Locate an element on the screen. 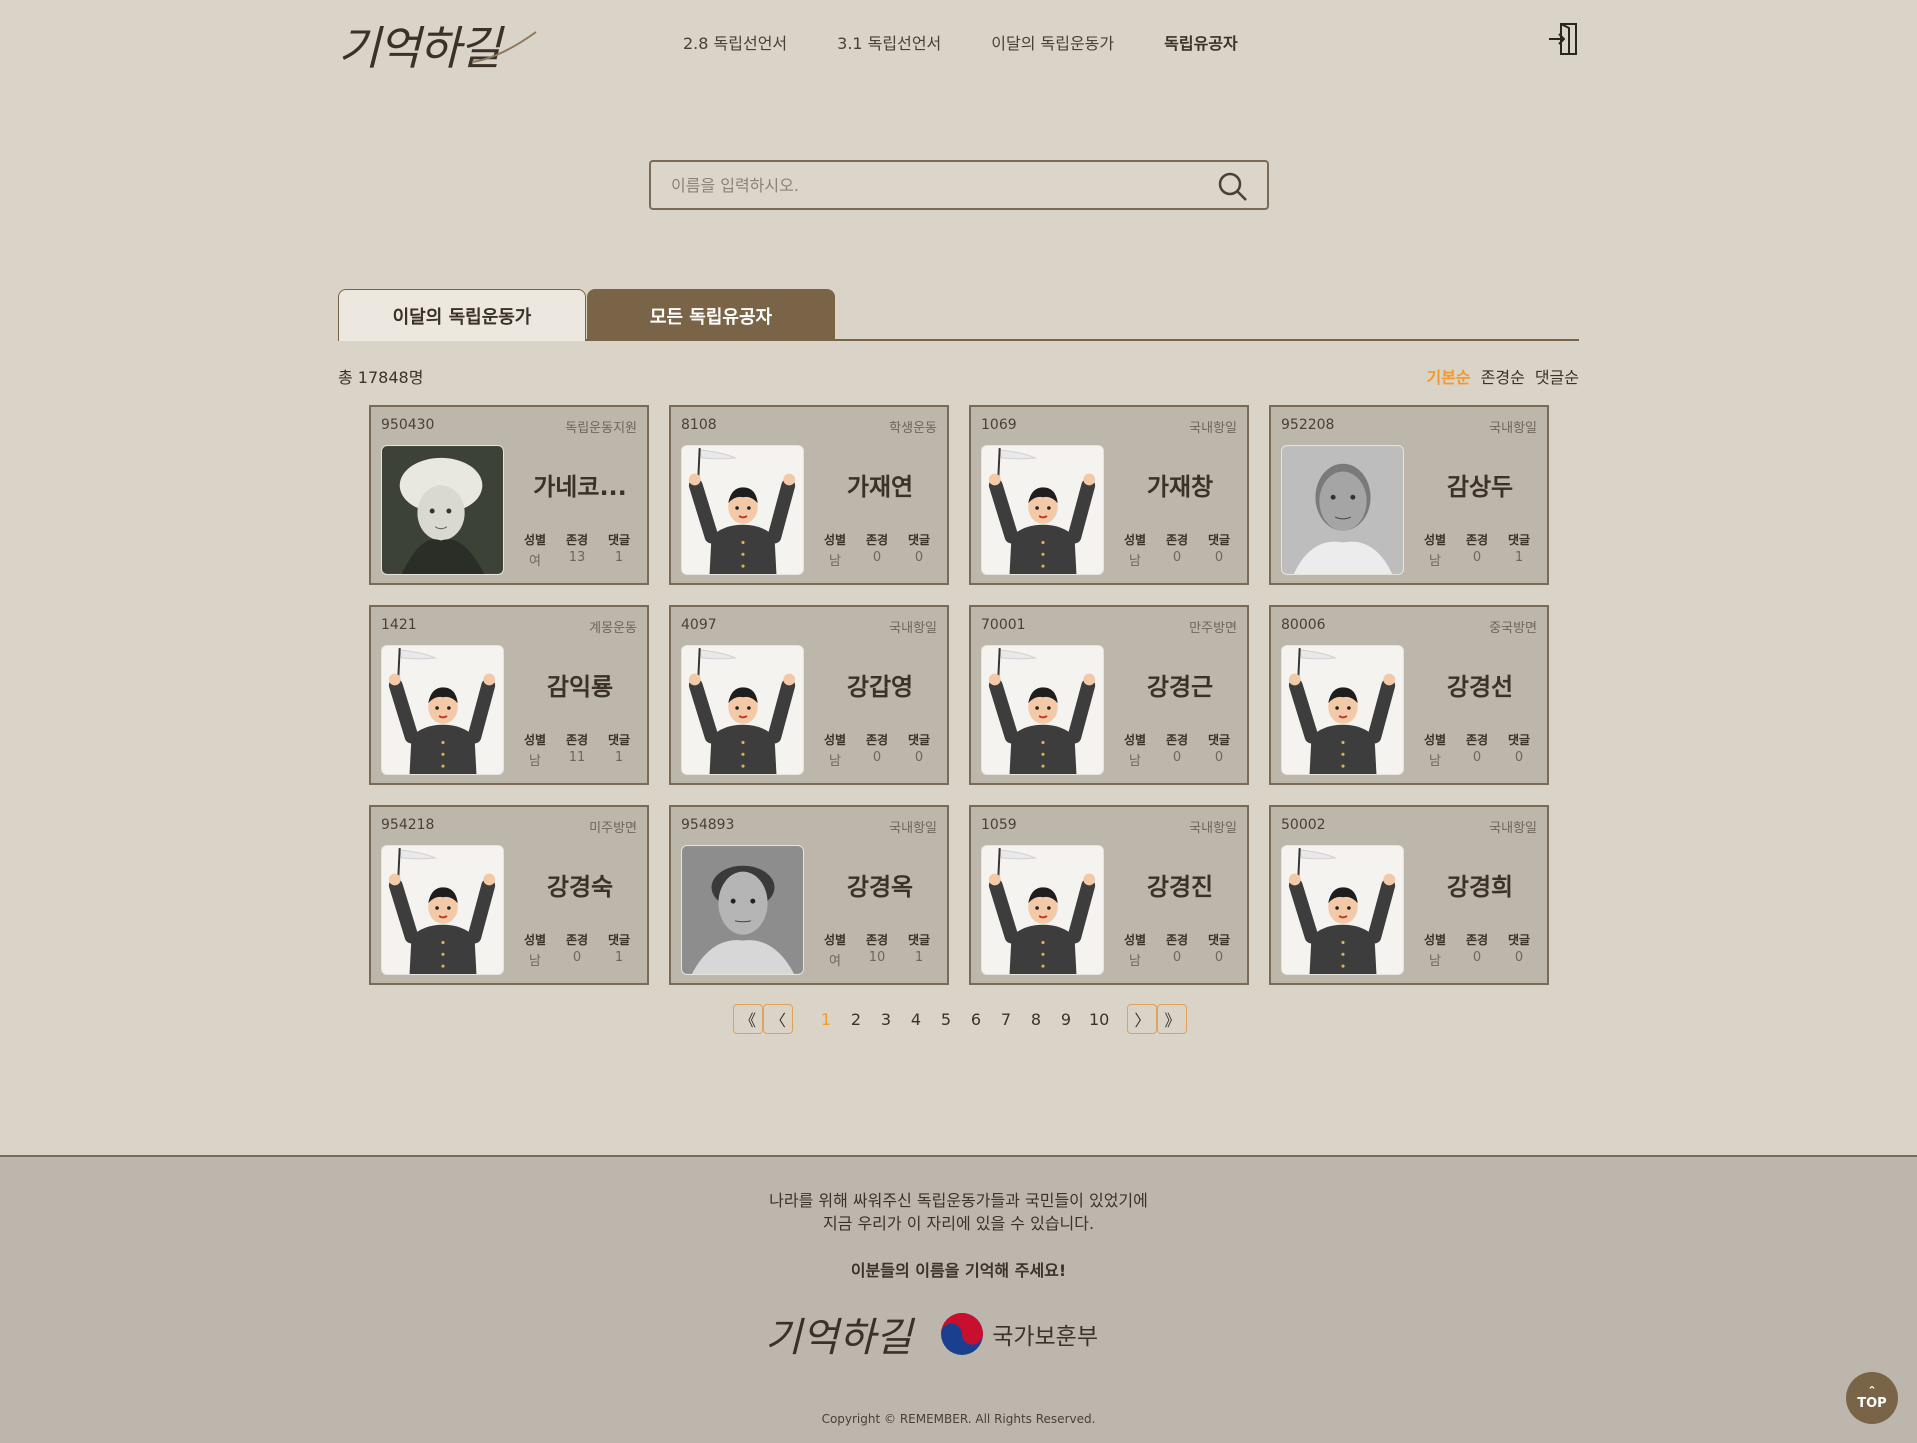  patriot-card: 70001 만주방면 강경근 성별 남 존경 0 댓글 0 is located at coordinates (1109, 695).